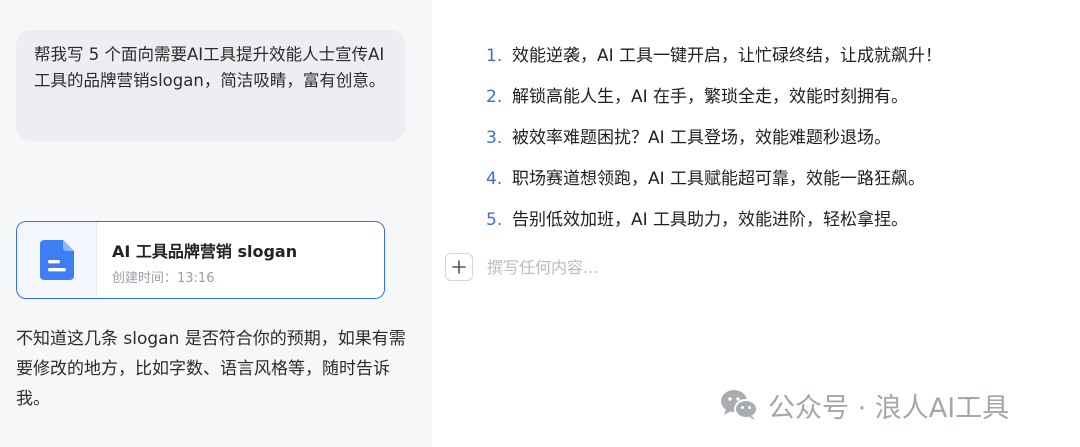 The image size is (1080, 447). I want to click on watermark-text: 公众号 · 浪人AI工具, so click(889, 408).